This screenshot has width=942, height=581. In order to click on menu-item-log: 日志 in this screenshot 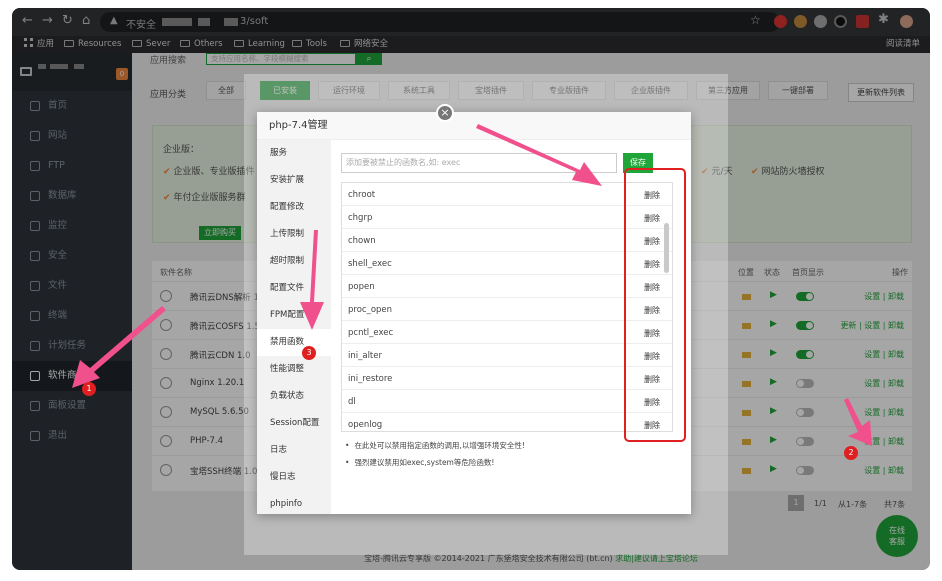, I will do `click(294, 450)`.